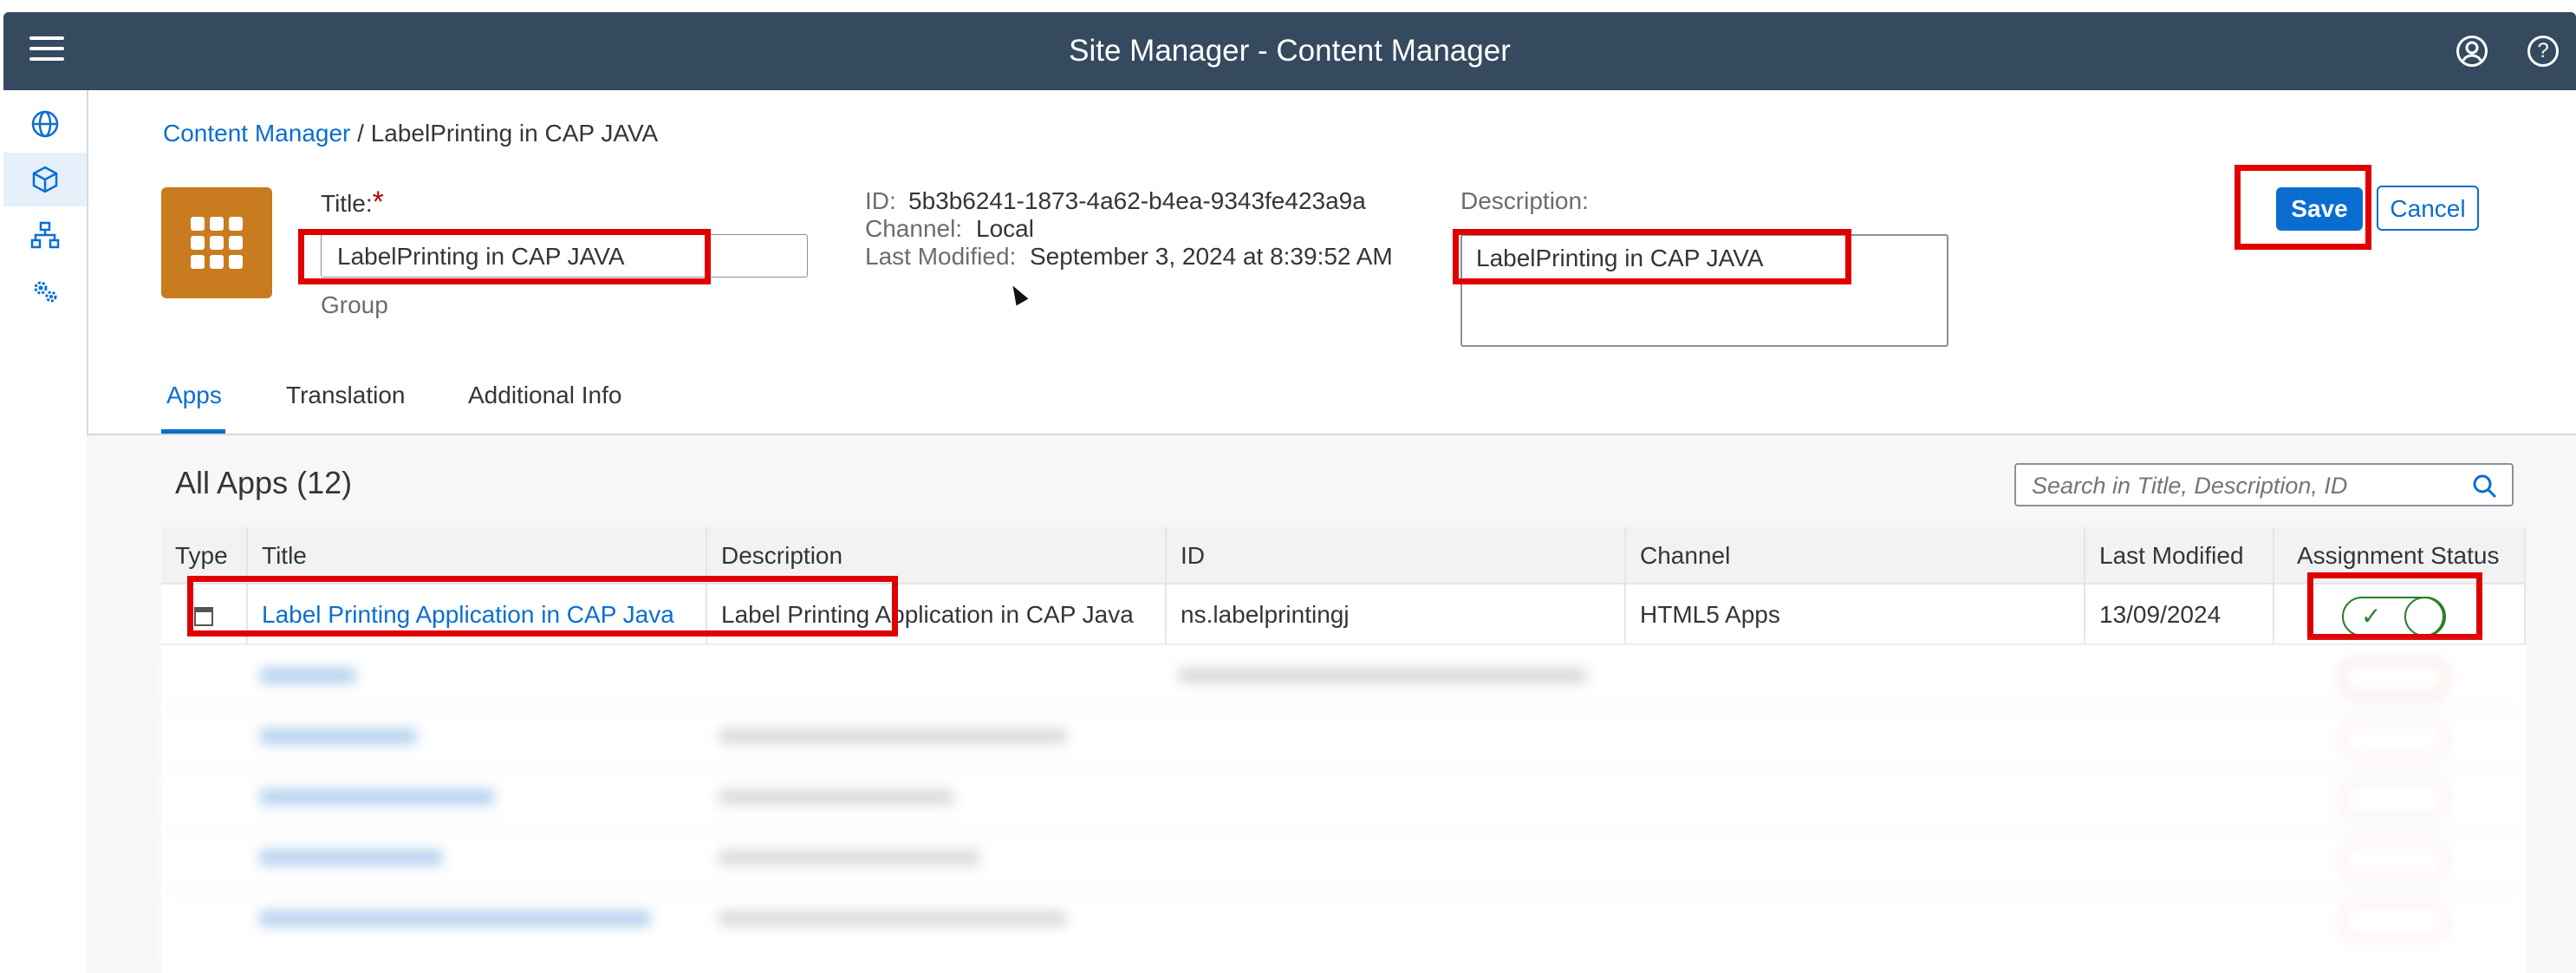 The image size is (2576, 973). I want to click on id-value: 5b3b6241-1873-4a62-b4ea-9343fe423a9a, so click(1137, 201).